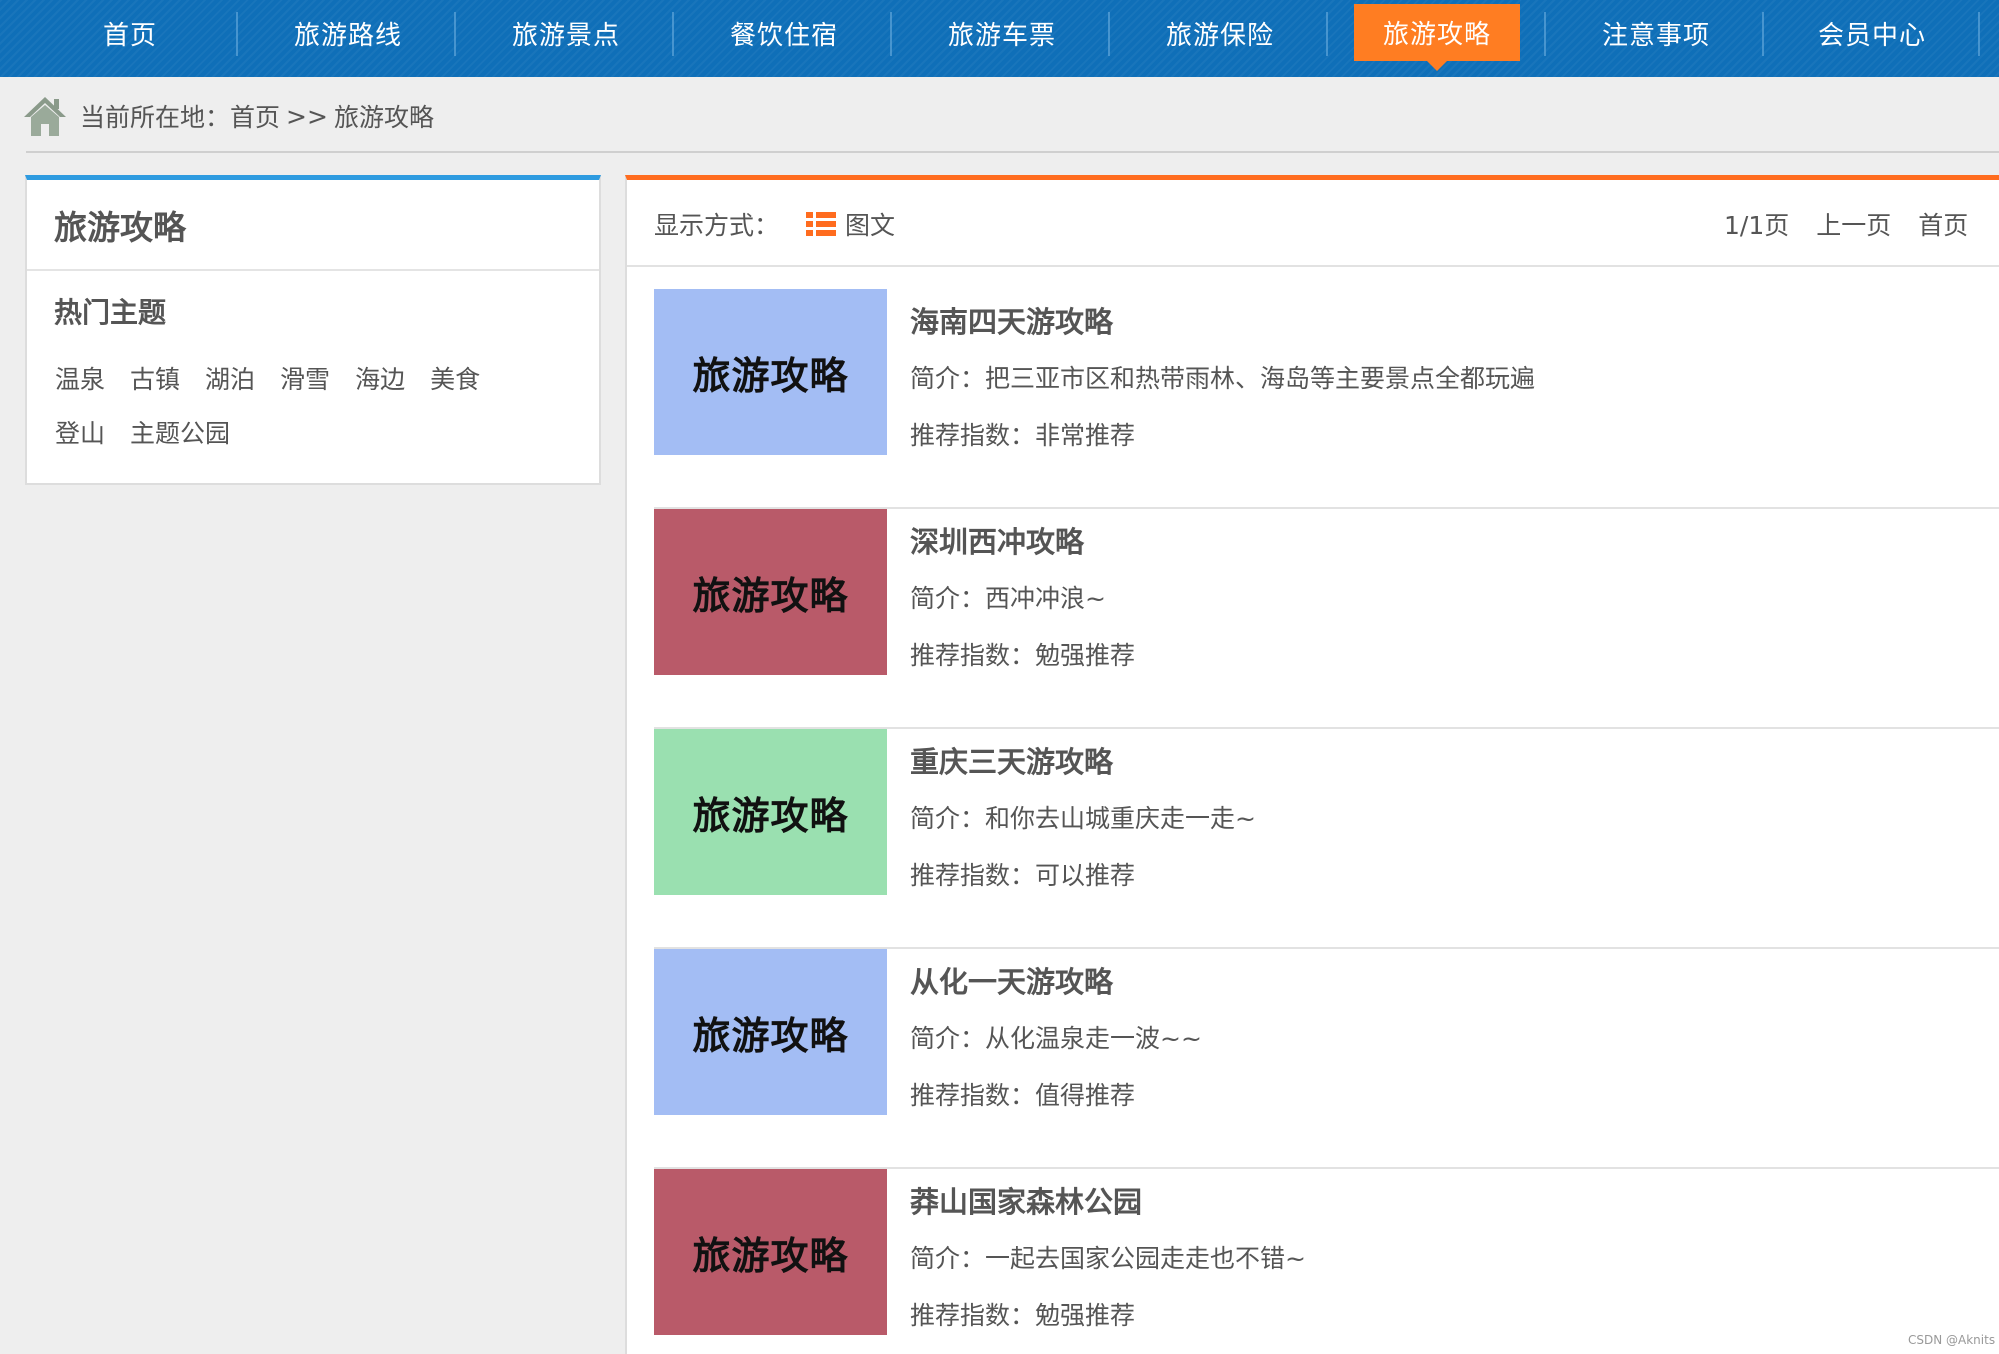  What do you see at coordinates (383, 117) in the screenshot?
I see `breadcrumb-current: 旅游攻略` at bounding box center [383, 117].